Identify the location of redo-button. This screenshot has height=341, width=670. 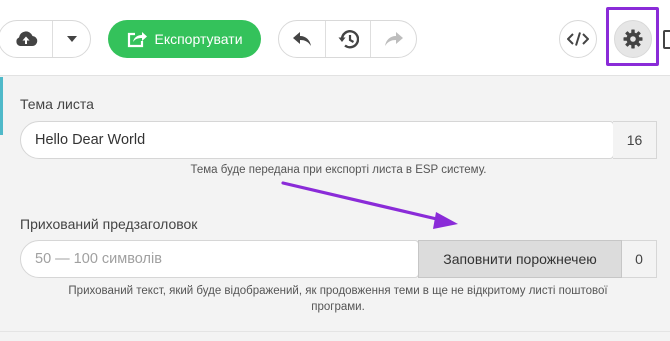
(393, 39).